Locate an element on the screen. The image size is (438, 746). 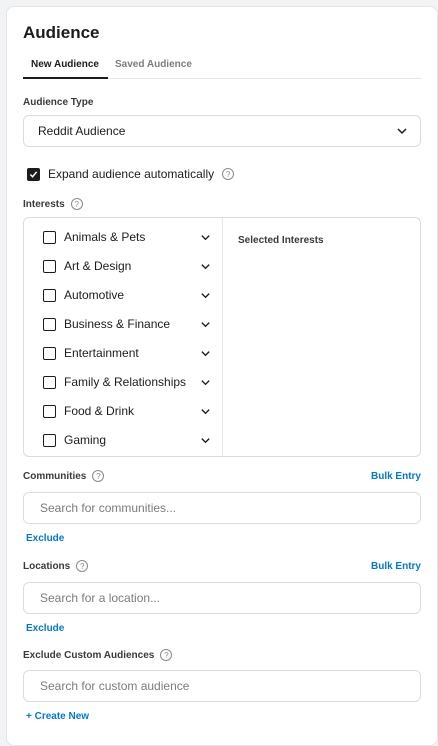
interest-item: Family & Relationships is located at coordinates (127, 382).